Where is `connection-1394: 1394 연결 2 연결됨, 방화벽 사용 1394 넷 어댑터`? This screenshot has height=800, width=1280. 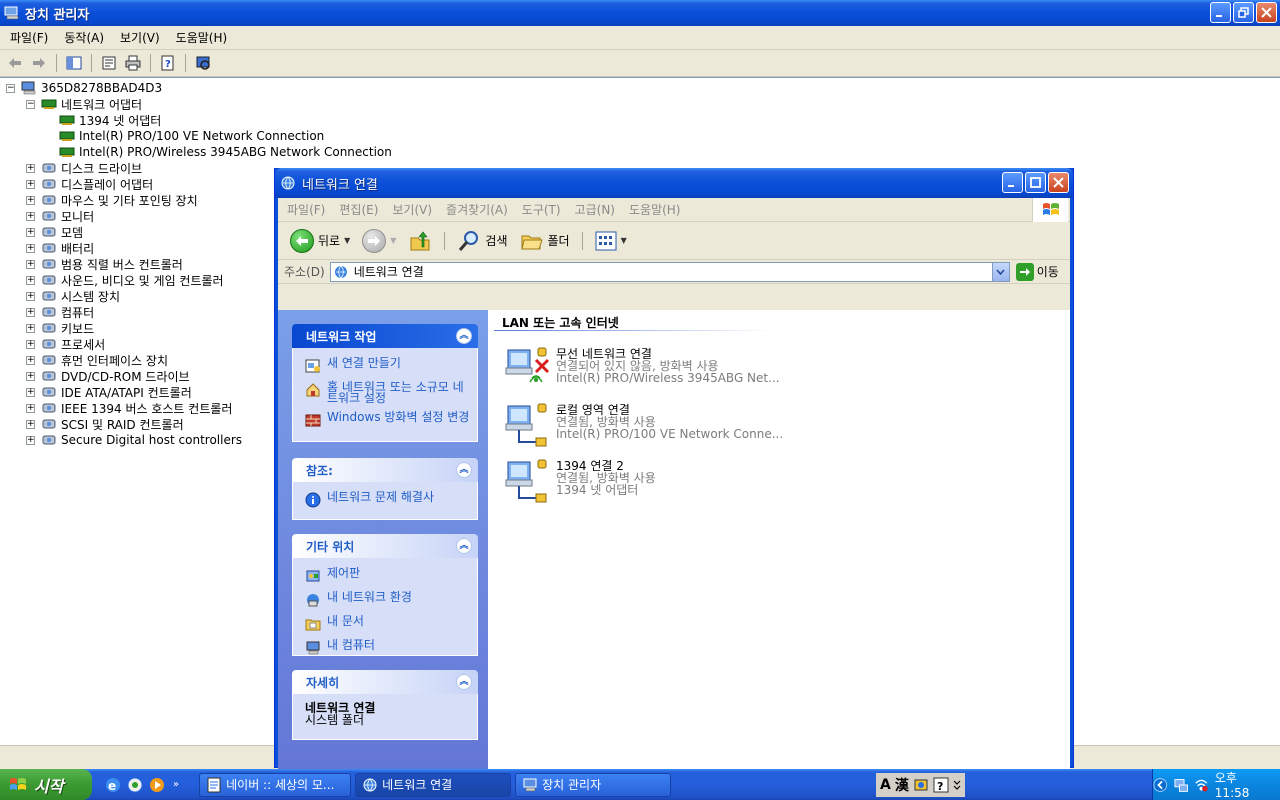
connection-1394: 1394 연결 2 연결됨, 방화벽 사용 1394 넷 어댑터 is located at coordinates (579, 481).